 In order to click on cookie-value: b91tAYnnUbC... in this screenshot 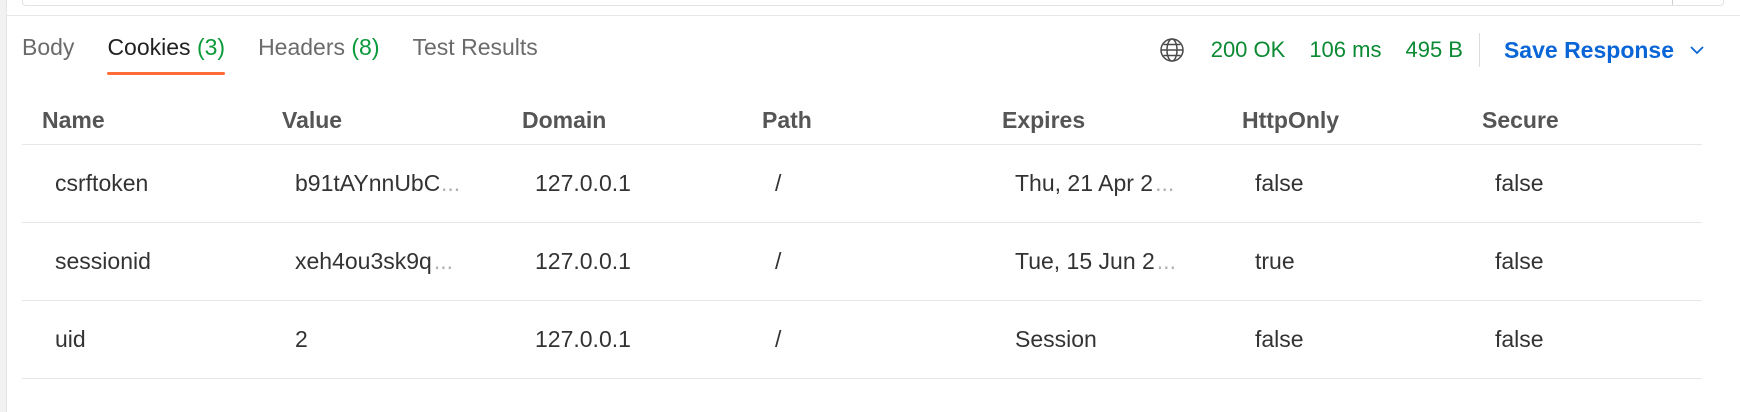, I will do `click(382, 183)`.